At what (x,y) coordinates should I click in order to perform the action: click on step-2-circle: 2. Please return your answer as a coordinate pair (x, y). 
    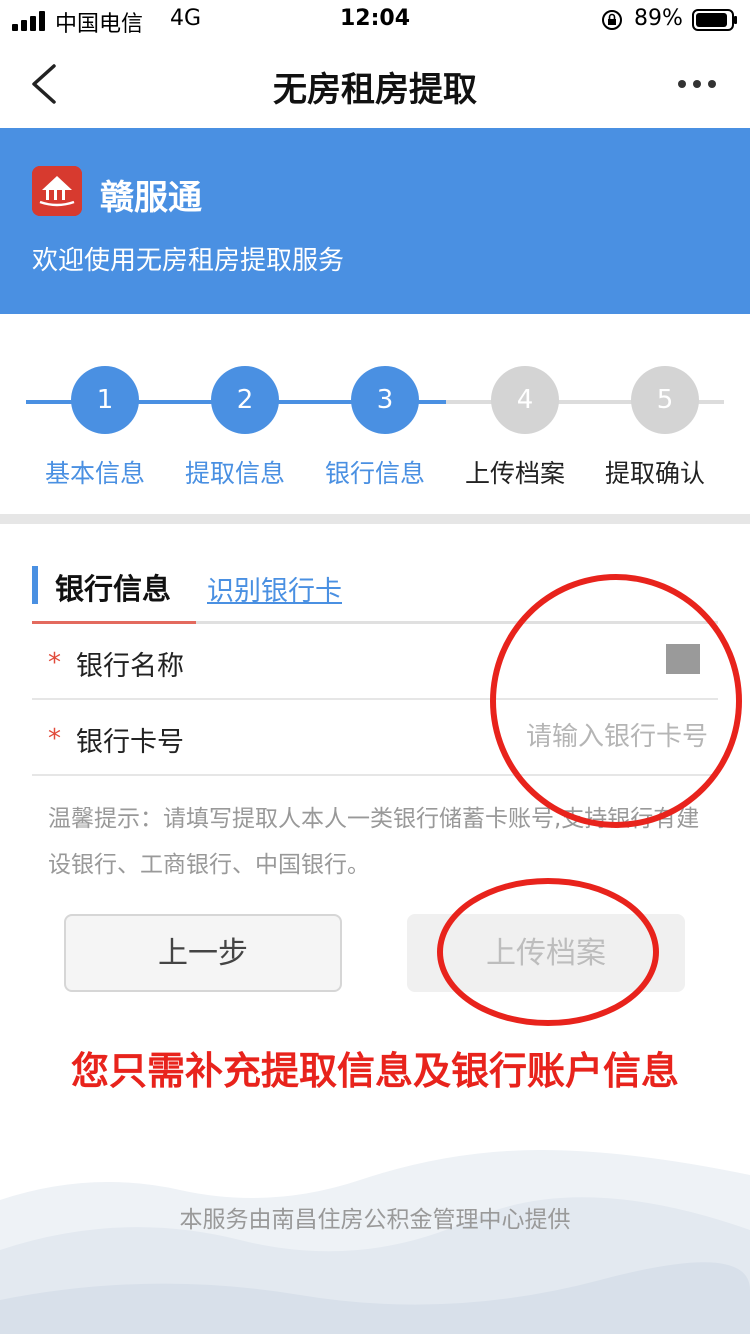
    Looking at the image, I should click on (245, 400).